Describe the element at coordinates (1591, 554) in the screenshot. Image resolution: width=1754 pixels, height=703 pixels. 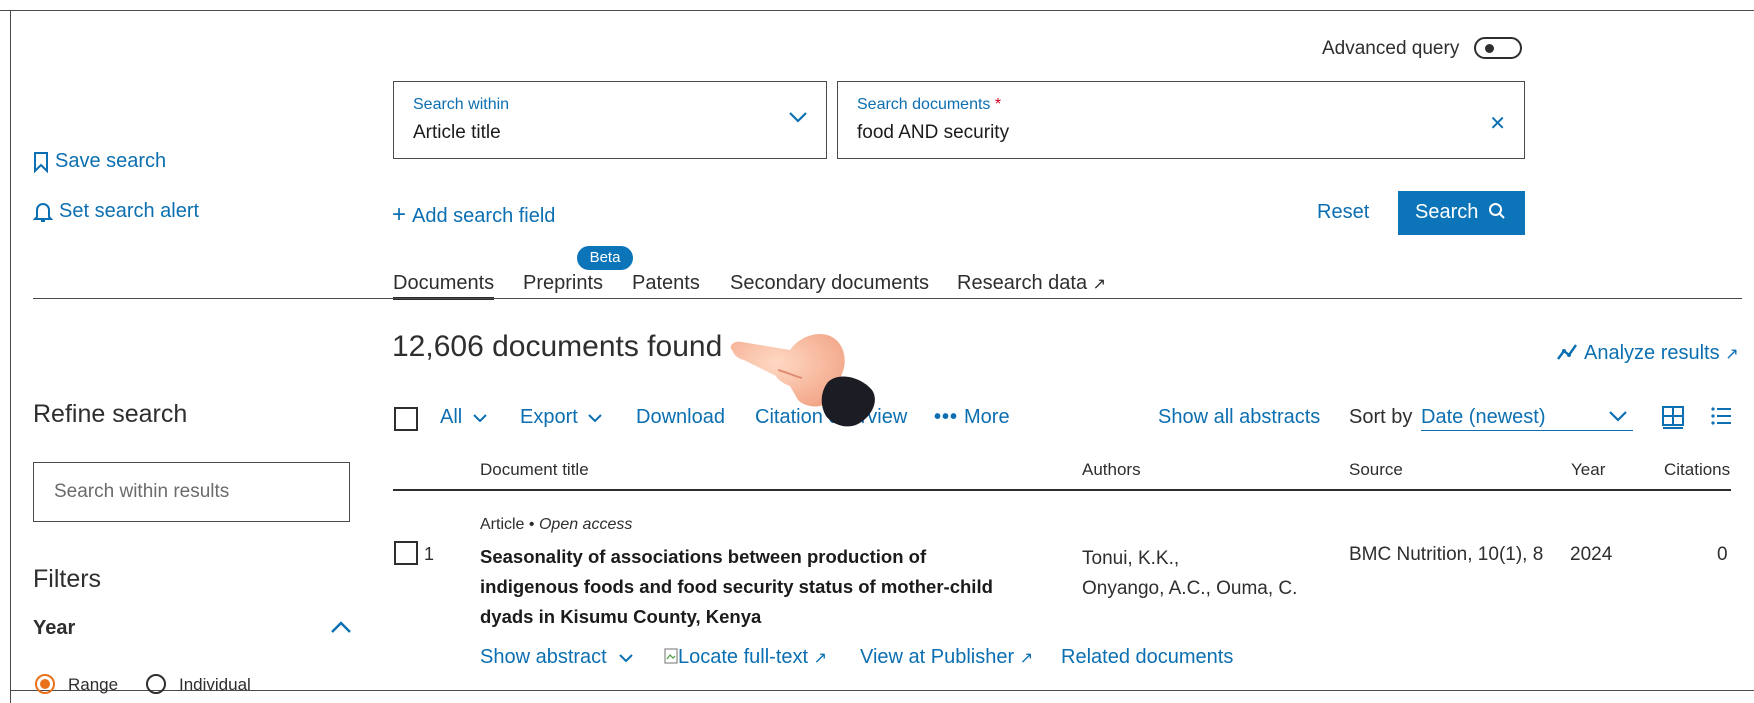
I see `result-year: 2024` at that location.